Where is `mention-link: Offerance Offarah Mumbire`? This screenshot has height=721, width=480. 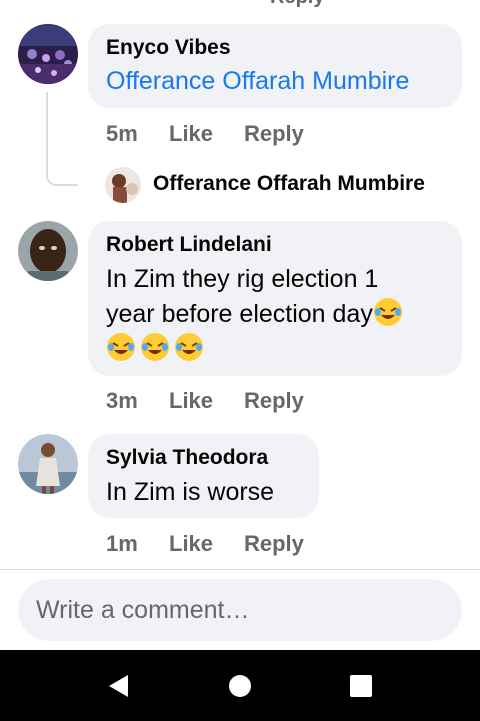 mention-link: Offerance Offarah Mumbire is located at coordinates (257, 81).